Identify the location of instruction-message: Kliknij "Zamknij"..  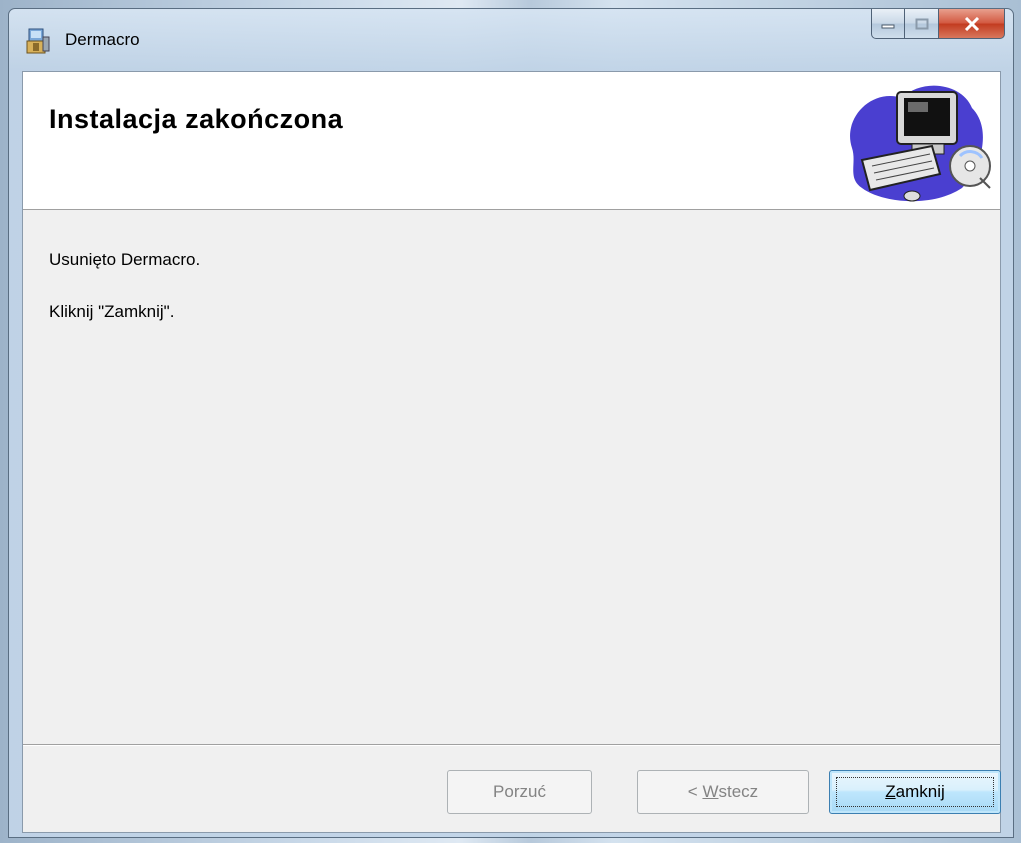
(112, 311).